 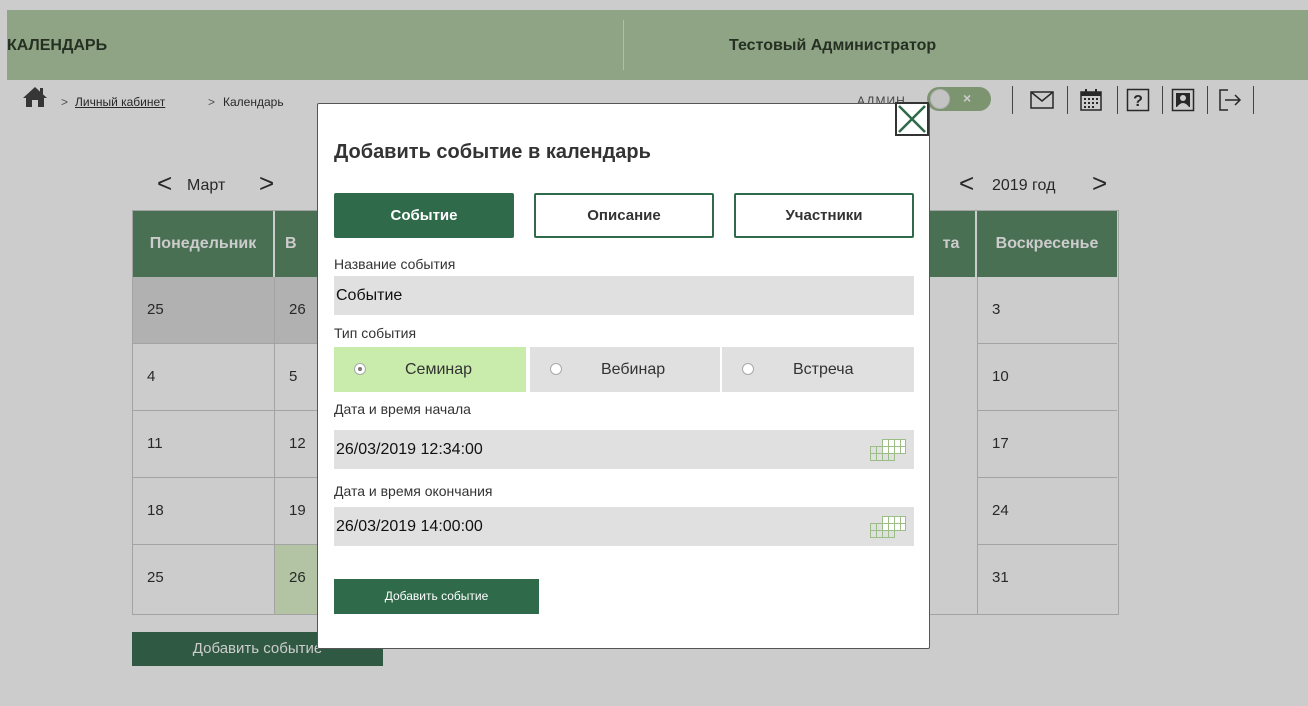 I want to click on radio-selected-icon, so click(x=360, y=369).